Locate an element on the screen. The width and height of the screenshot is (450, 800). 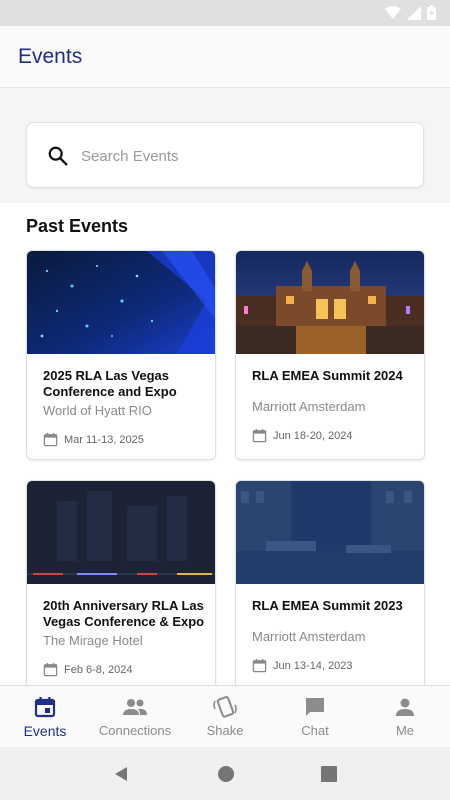
event-date: Jun 13-14, 2023 is located at coordinates (313, 665).